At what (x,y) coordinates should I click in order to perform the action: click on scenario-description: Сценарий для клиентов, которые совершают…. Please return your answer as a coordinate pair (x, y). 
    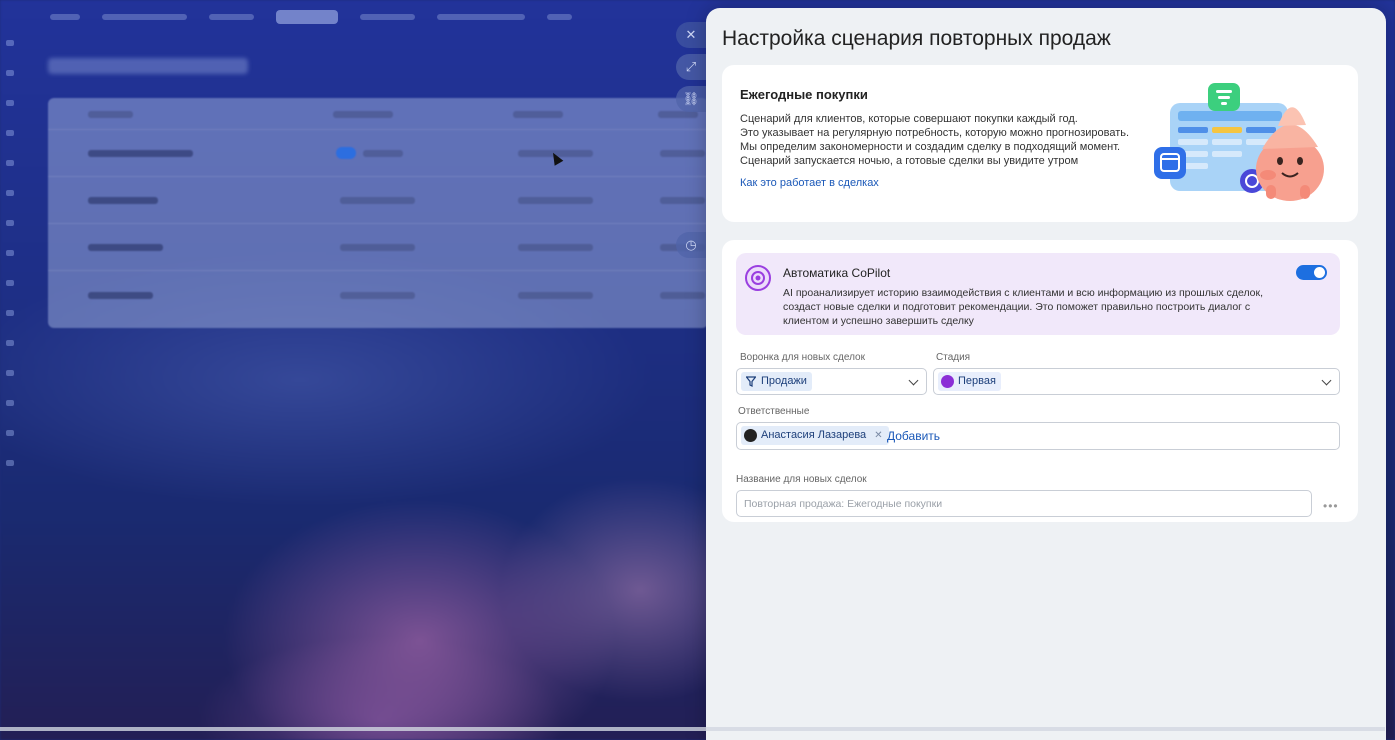
    Looking at the image, I should click on (934, 140).